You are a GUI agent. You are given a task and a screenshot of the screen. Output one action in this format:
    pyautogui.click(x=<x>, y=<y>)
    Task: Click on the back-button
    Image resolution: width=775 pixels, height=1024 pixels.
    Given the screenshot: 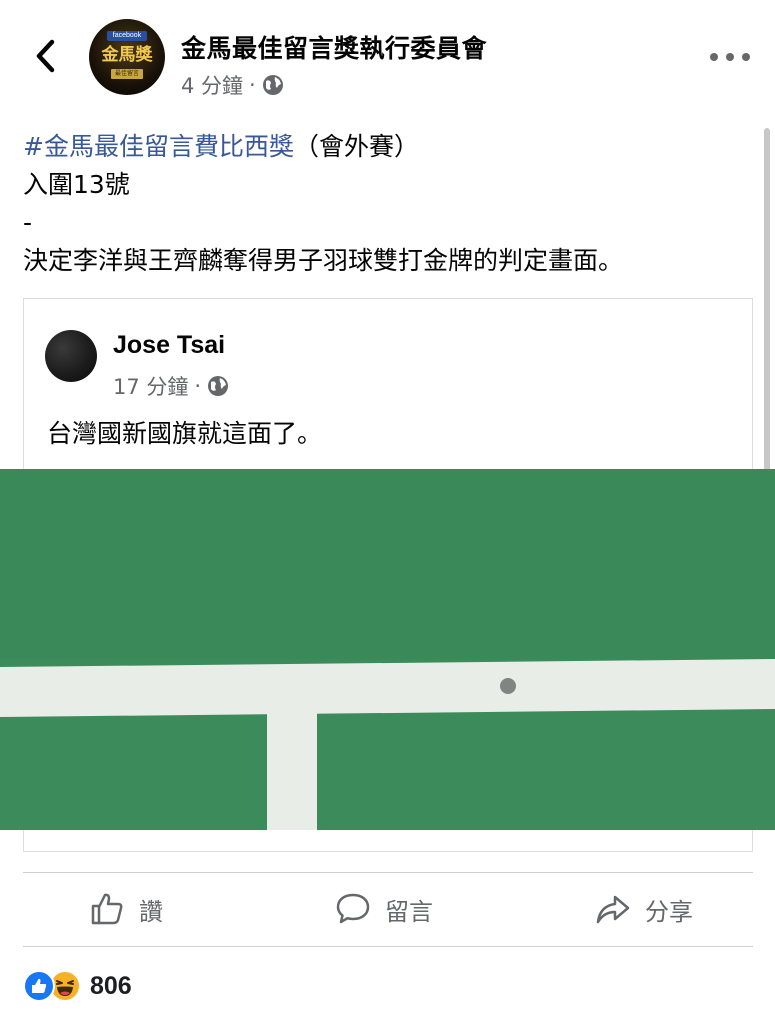 What is the action you would take?
    pyautogui.click(x=45, y=56)
    